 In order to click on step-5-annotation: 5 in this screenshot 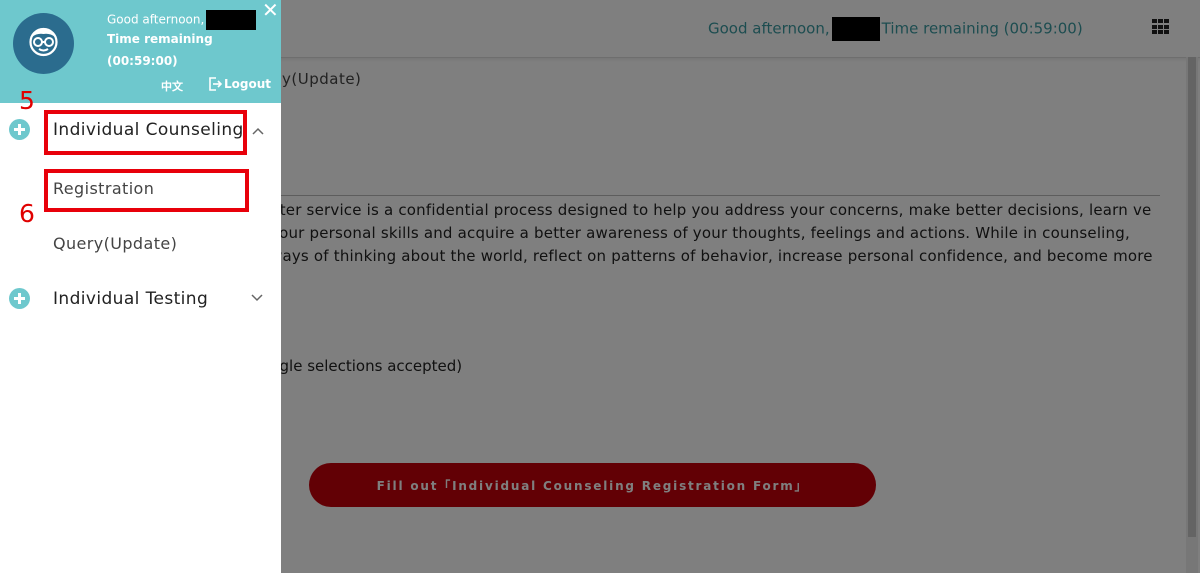, I will do `click(27, 100)`.